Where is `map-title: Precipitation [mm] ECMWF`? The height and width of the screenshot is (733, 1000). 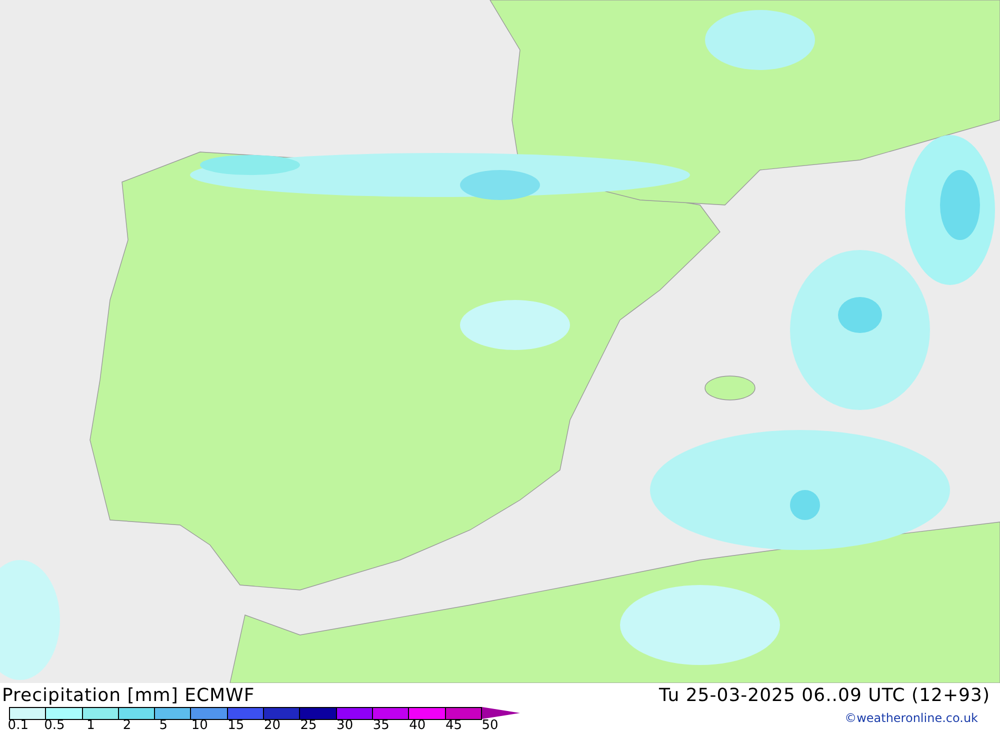 map-title: Precipitation [mm] ECMWF is located at coordinates (128, 695).